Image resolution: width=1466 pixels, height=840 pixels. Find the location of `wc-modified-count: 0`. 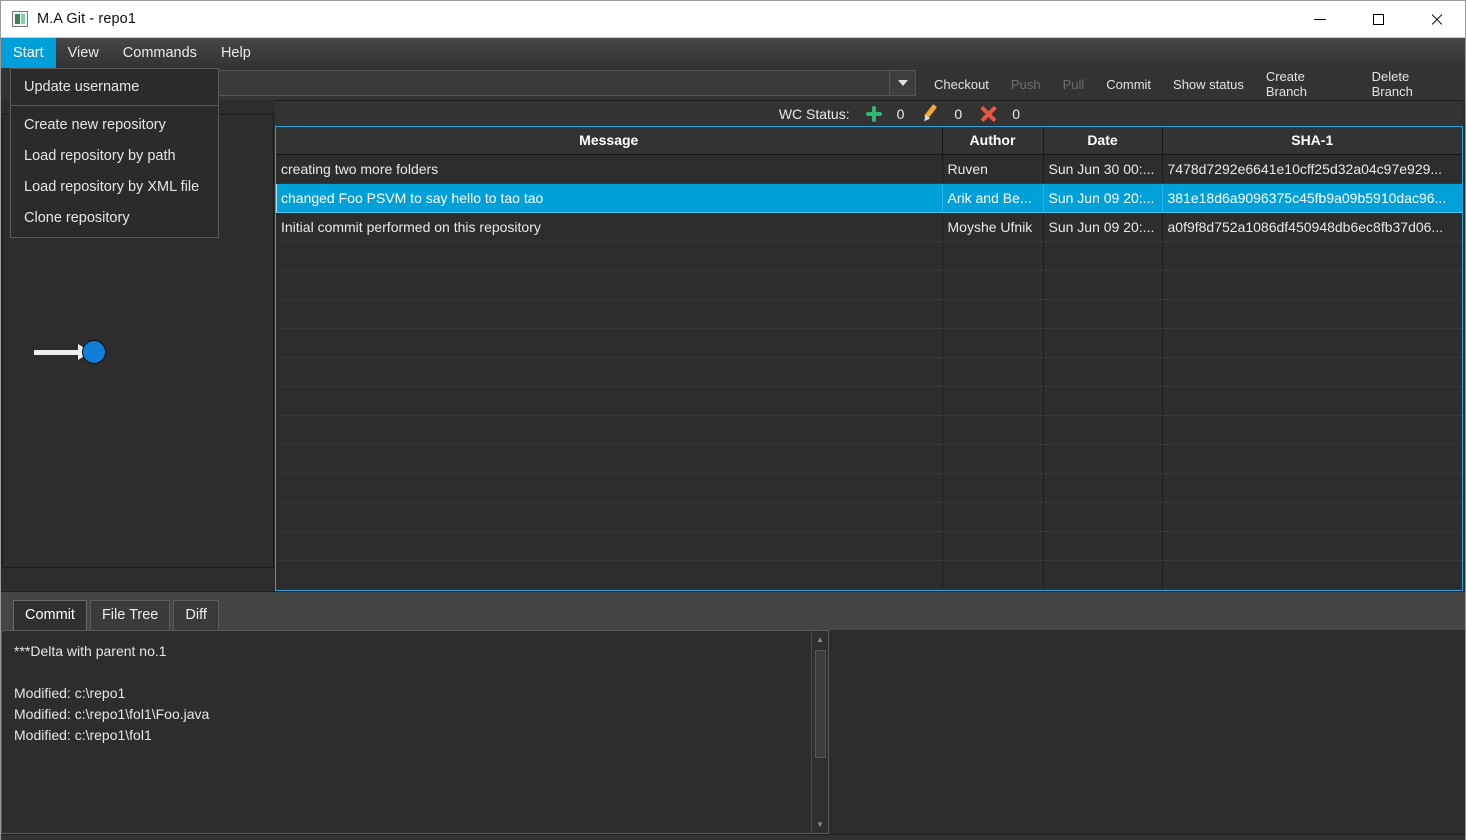

wc-modified-count: 0 is located at coordinates (958, 113).